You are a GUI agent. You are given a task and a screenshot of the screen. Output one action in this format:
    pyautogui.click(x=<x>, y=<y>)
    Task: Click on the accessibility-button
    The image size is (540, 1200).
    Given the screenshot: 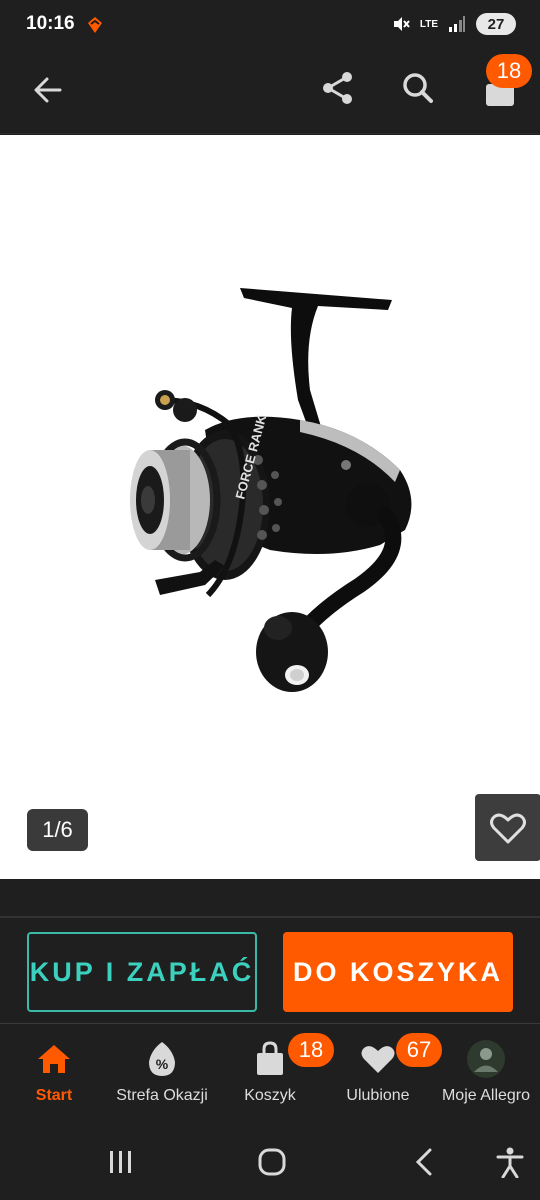 What is the action you would take?
    pyautogui.click(x=510, y=1162)
    